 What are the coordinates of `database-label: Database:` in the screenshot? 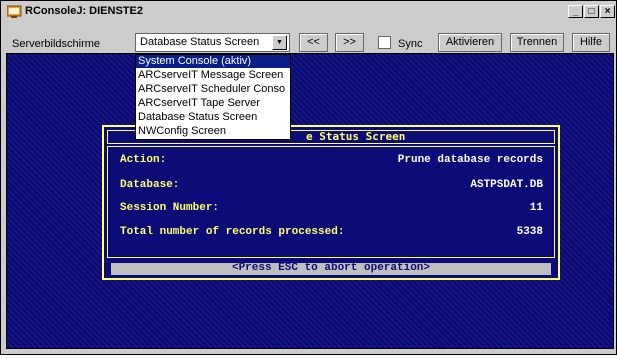 It's located at (150, 185).